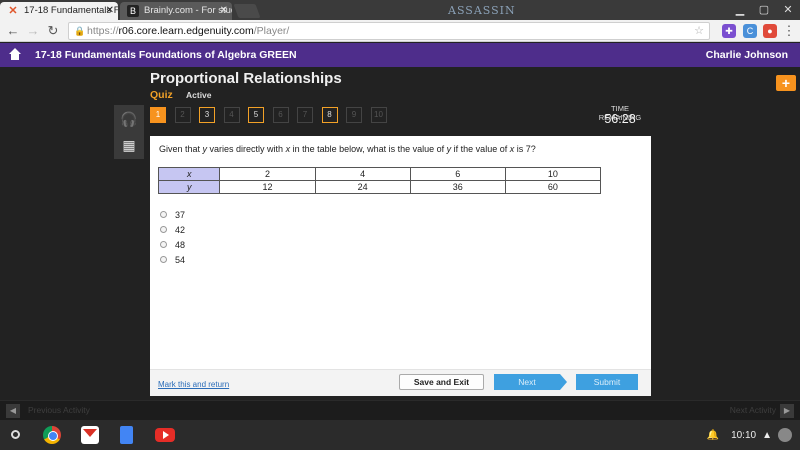  Describe the element at coordinates (770, 31) in the screenshot. I see `stop-extension-icon: ●` at that location.